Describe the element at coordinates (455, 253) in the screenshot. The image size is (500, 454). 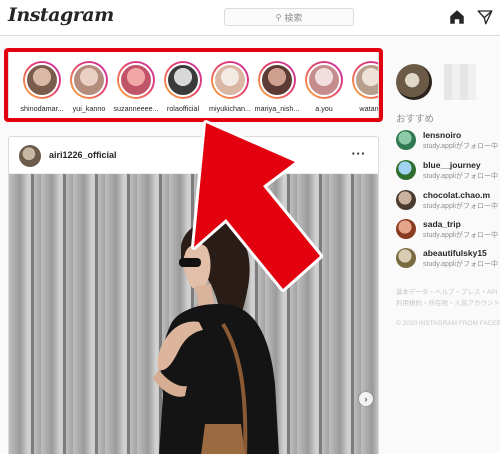
I see `suggestion-username: abeautifulsky15` at that location.